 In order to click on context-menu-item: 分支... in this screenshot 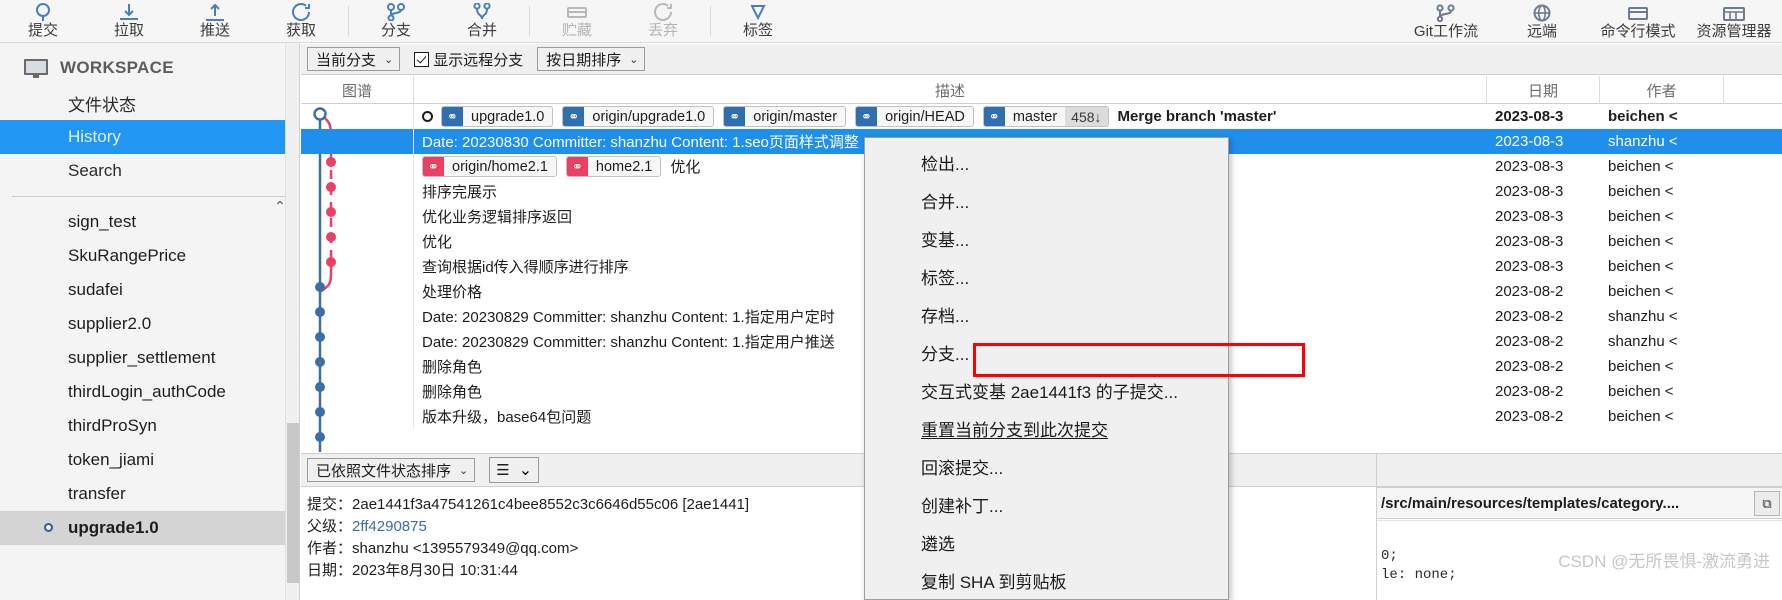, I will do `click(1046, 352)`.